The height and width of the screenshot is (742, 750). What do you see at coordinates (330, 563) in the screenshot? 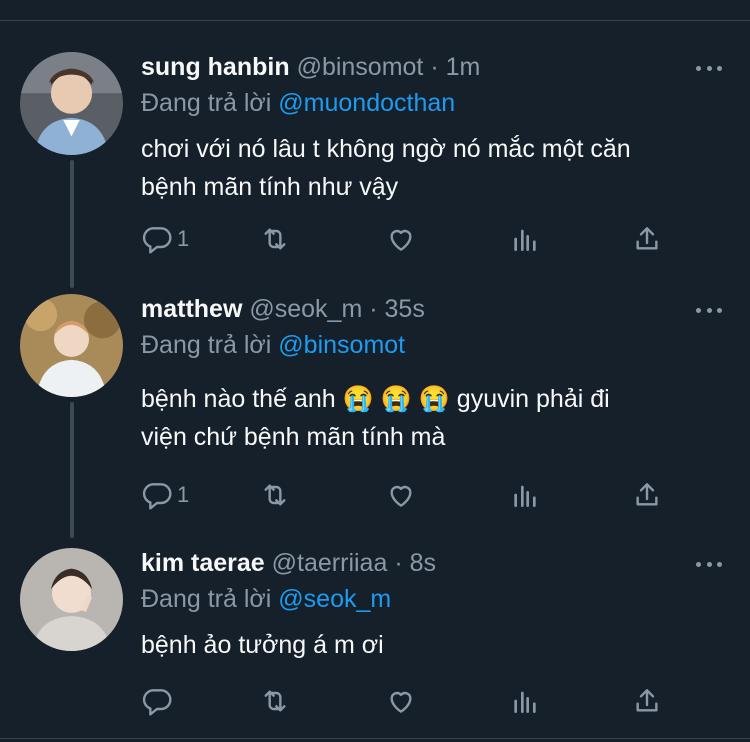
I see `user-handle: @taerriiaa` at bounding box center [330, 563].